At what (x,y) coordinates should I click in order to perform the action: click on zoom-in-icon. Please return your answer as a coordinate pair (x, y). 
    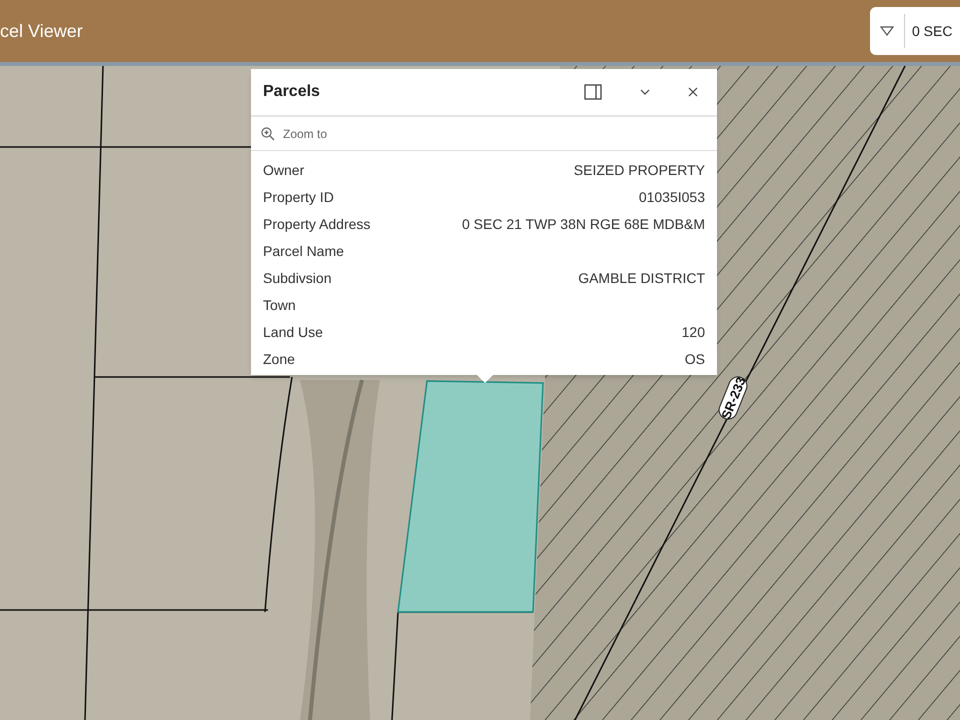
    Looking at the image, I should click on (268, 133).